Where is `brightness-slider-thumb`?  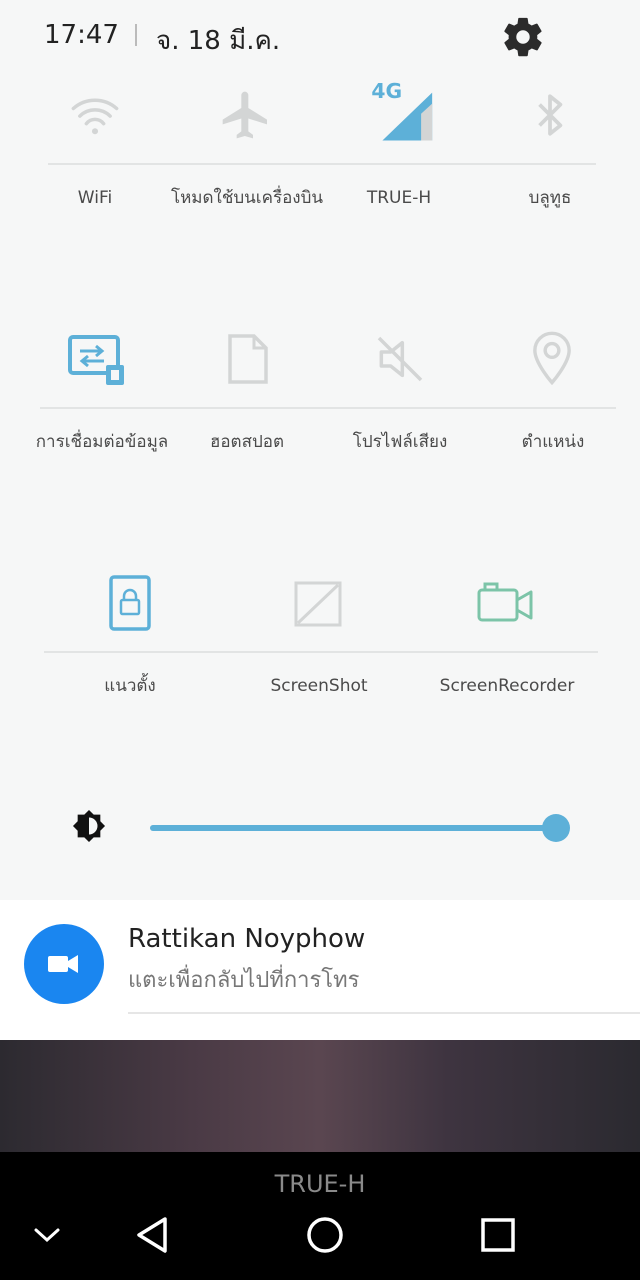
brightness-slider-thumb is located at coordinates (555, 828).